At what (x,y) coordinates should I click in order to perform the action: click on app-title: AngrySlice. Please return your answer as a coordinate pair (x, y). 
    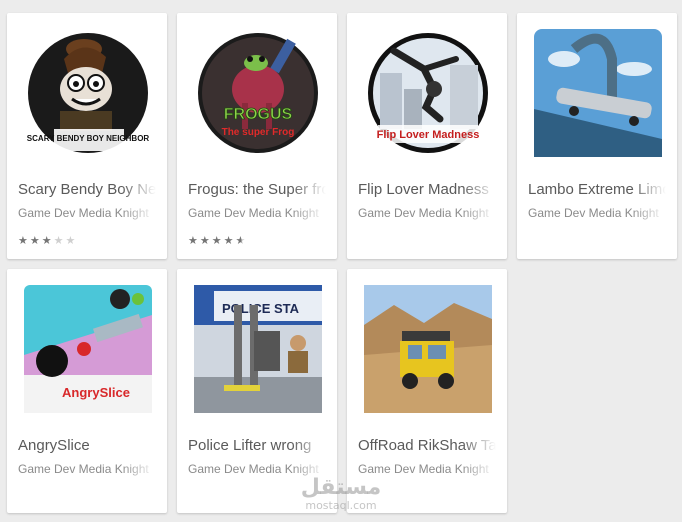
    Looking at the image, I should click on (87, 445).